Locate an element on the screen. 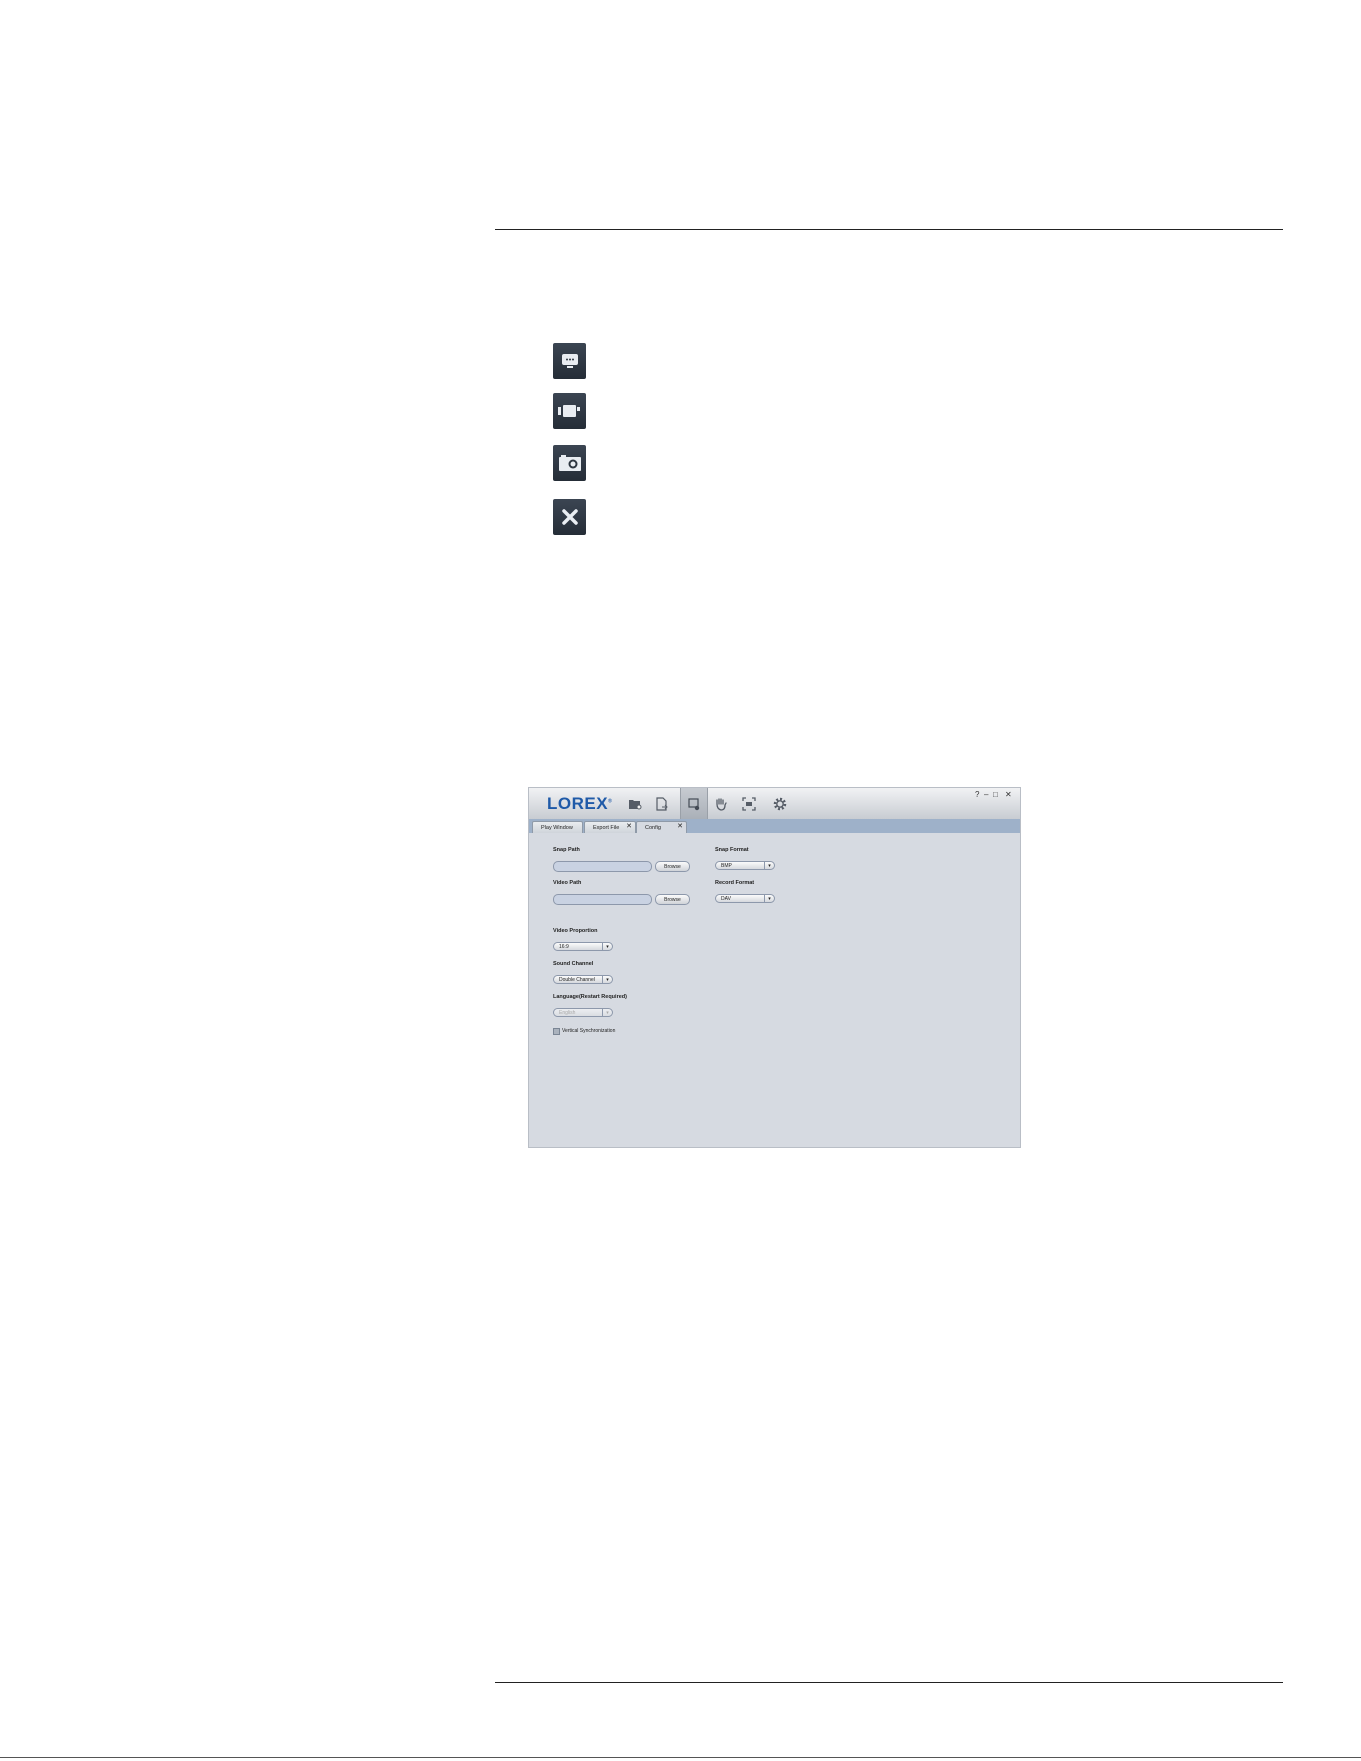 Image resolution: width=1361 pixels, height=1761 pixels. close-icon is located at coordinates (569, 517).